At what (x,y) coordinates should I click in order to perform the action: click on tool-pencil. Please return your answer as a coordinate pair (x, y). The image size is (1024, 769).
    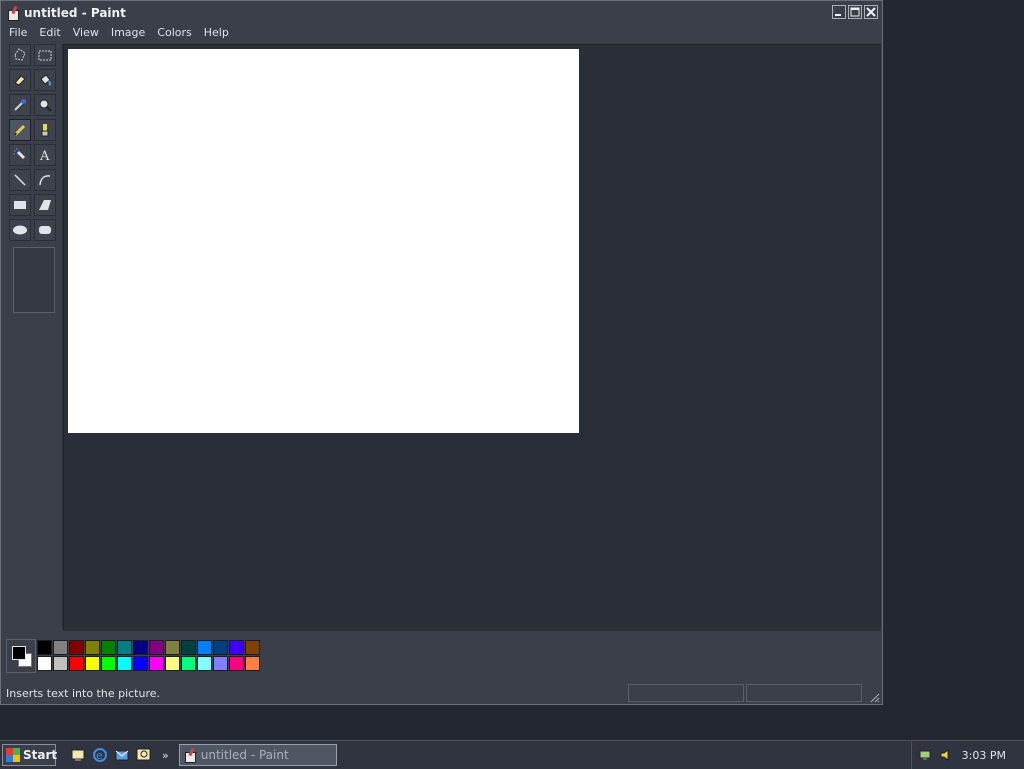
    Looking at the image, I should click on (20, 130).